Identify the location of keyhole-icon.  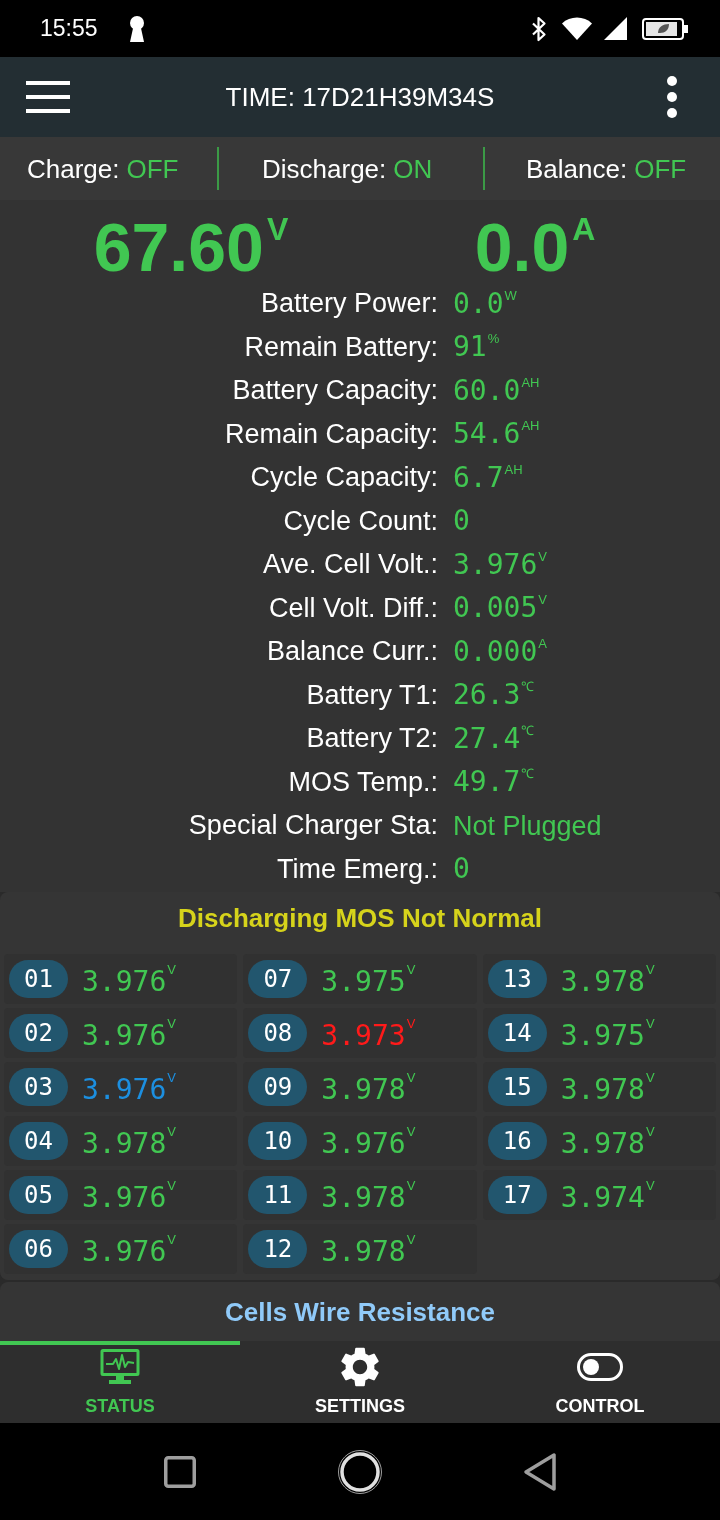
(136, 28).